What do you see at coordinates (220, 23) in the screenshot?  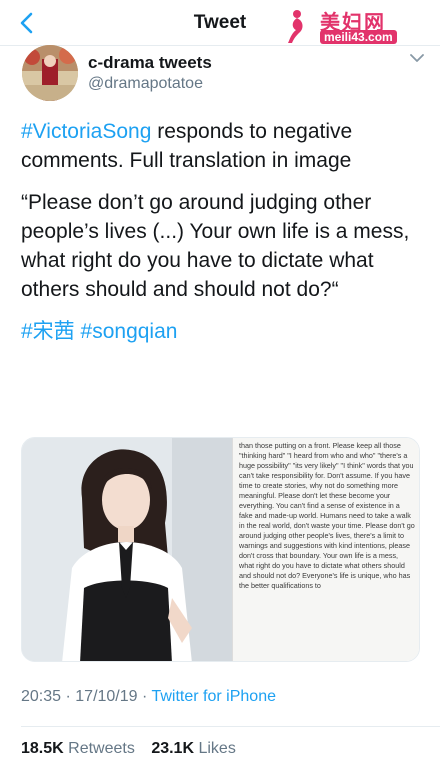 I see `top-bar: Tweet 美妇网 meili43.com` at bounding box center [220, 23].